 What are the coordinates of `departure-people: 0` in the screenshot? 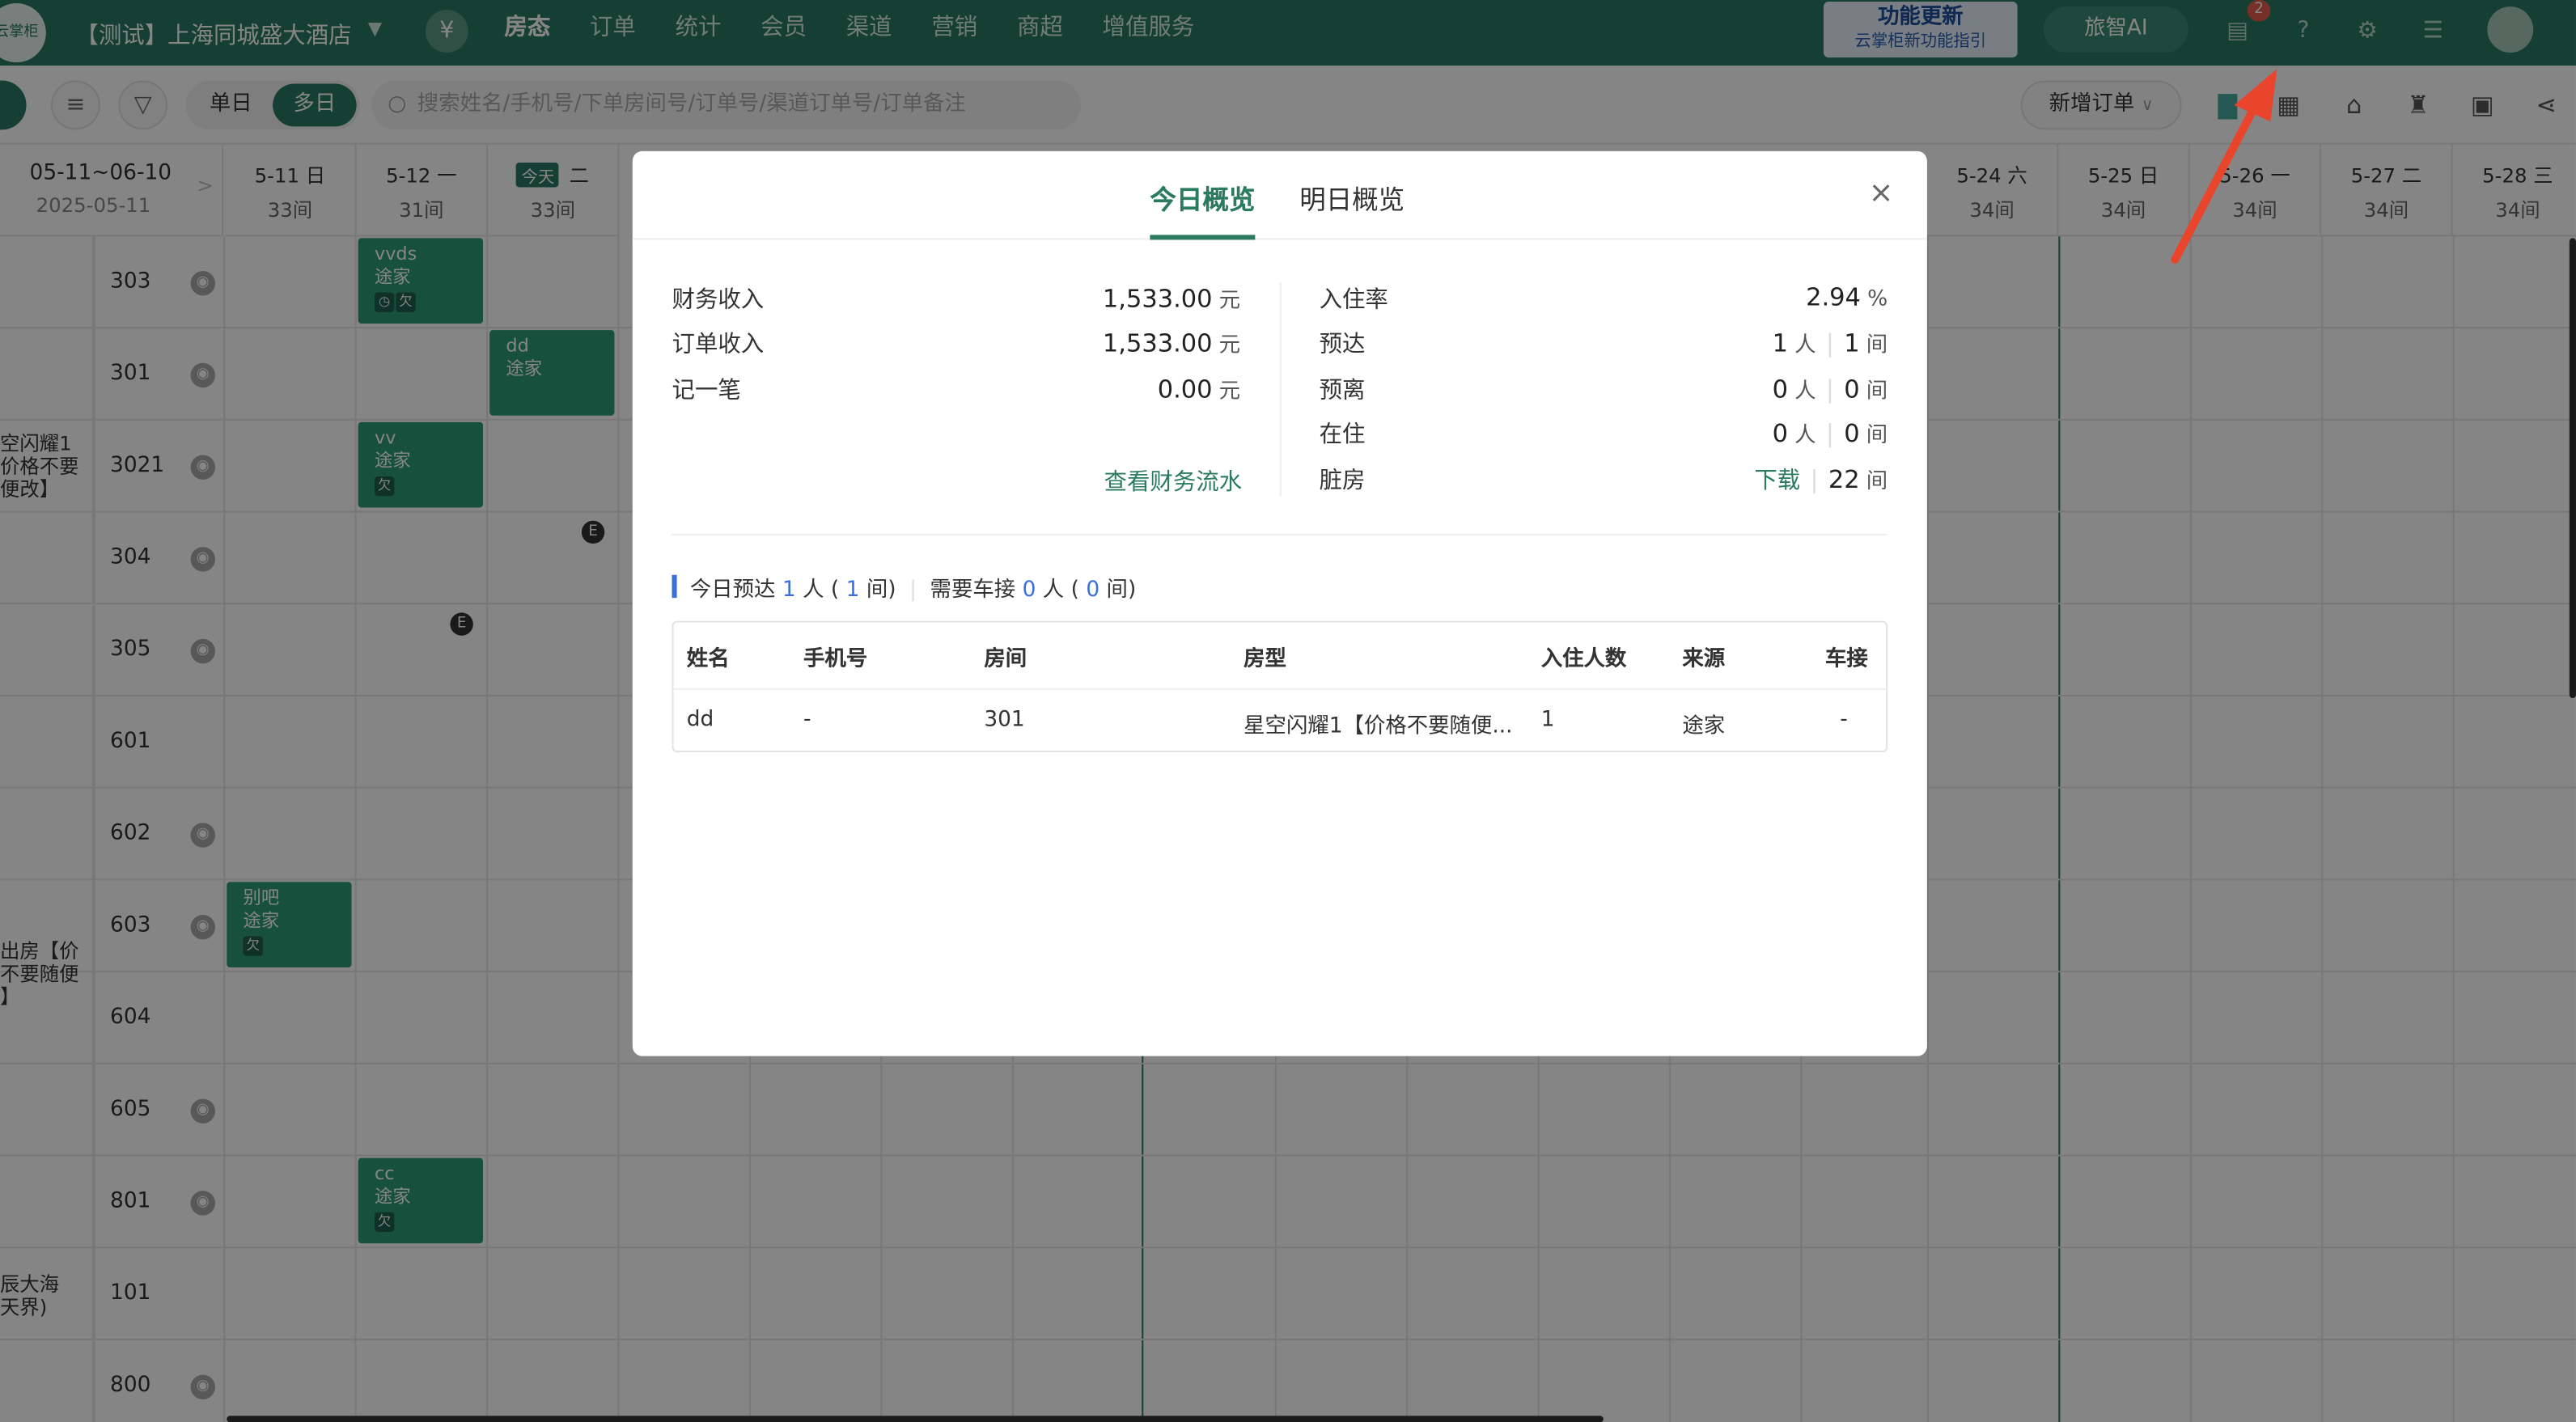 It's located at (1780, 389).